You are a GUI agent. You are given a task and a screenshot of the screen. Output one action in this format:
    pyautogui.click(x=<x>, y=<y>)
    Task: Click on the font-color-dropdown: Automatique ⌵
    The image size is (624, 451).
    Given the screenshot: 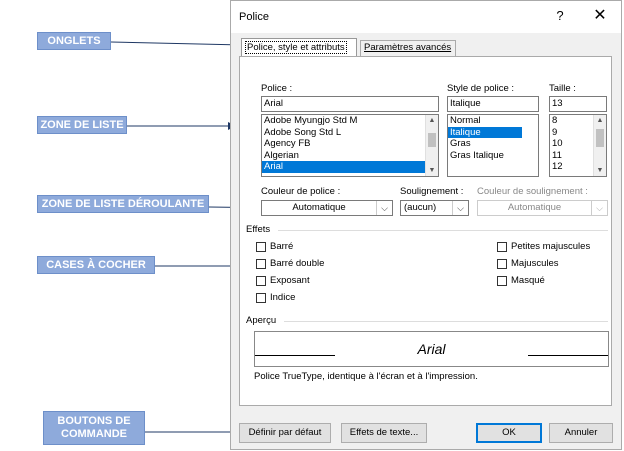 What is the action you would take?
    pyautogui.click(x=327, y=208)
    